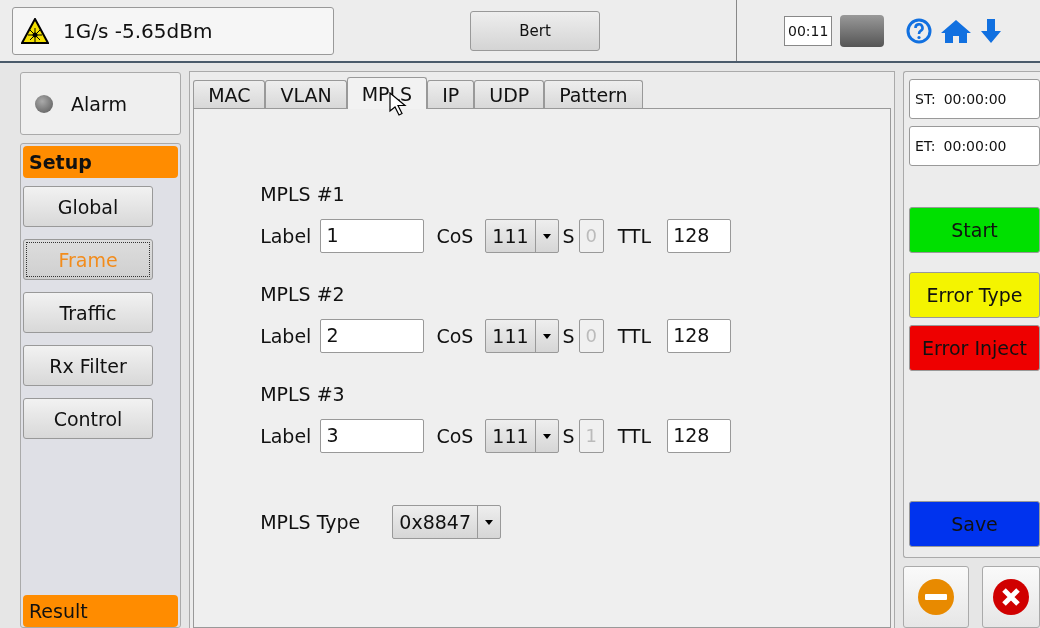 This screenshot has height=628, width=1040. What do you see at coordinates (303, 394) in the screenshot?
I see `section-heading: MPLS #3` at bounding box center [303, 394].